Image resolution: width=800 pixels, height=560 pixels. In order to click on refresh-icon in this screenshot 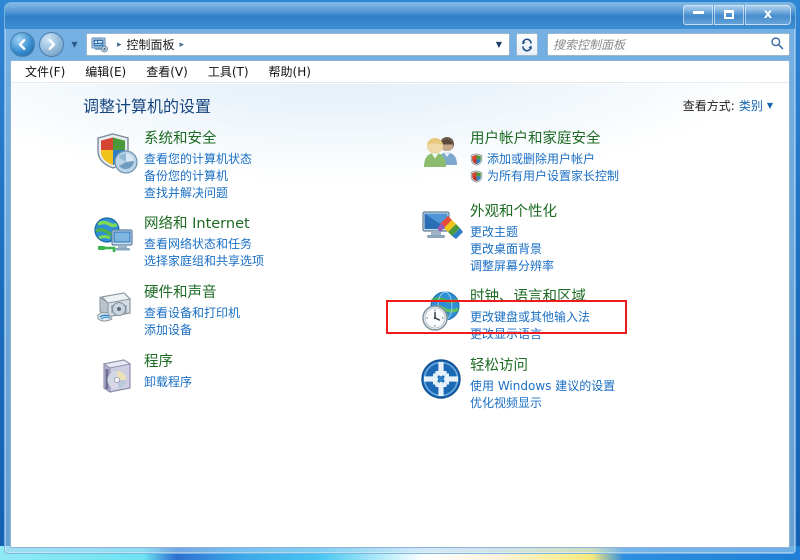, I will do `click(527, 44)`.